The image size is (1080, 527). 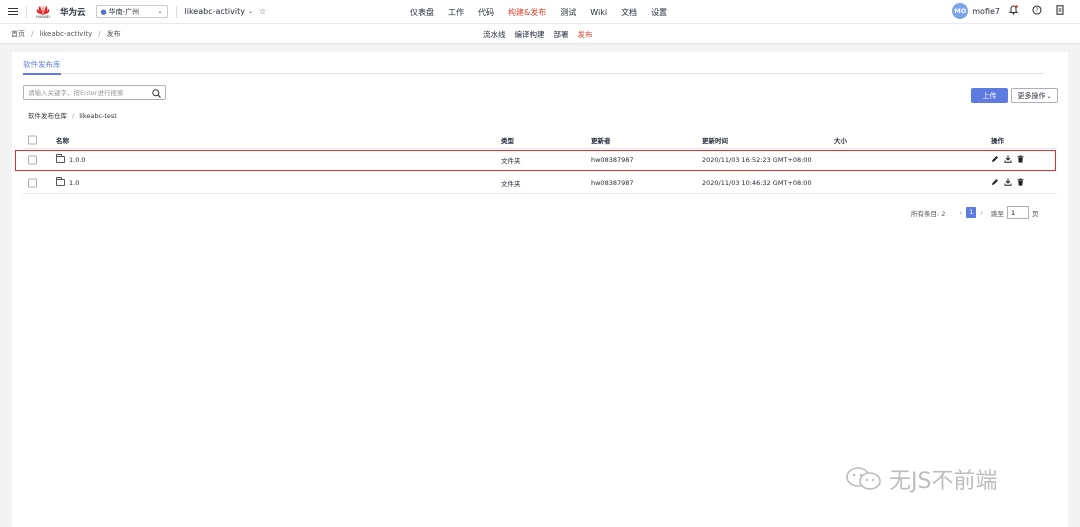 I want to click on row-name: 1.0, so click(x=68, y=182).